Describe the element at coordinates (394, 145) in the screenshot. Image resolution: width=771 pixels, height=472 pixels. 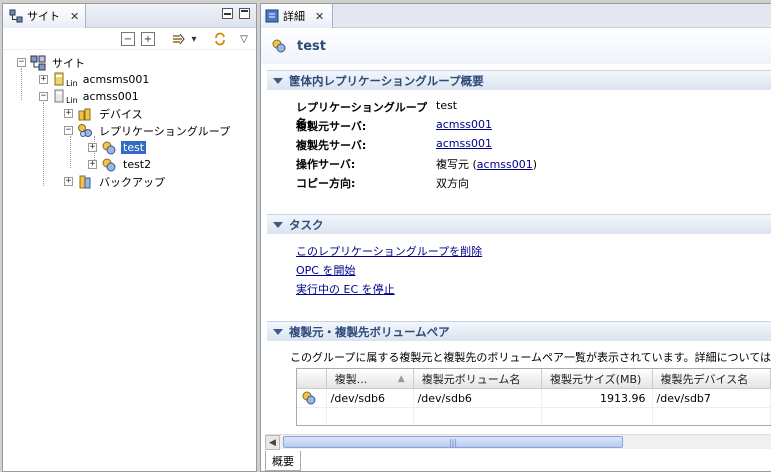
I see `overview-row: 複製先サーバ: acmss001` at that location.